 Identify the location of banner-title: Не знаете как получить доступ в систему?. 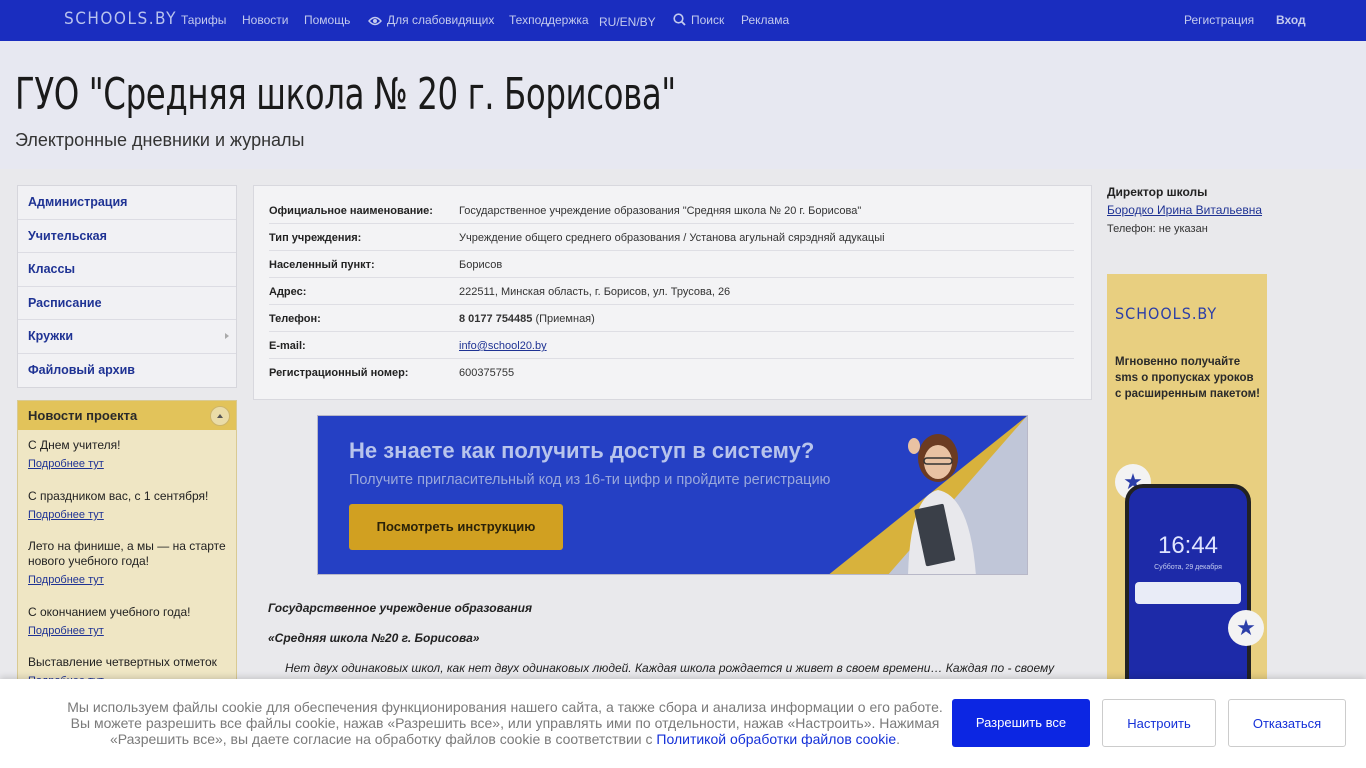
(582, 450).